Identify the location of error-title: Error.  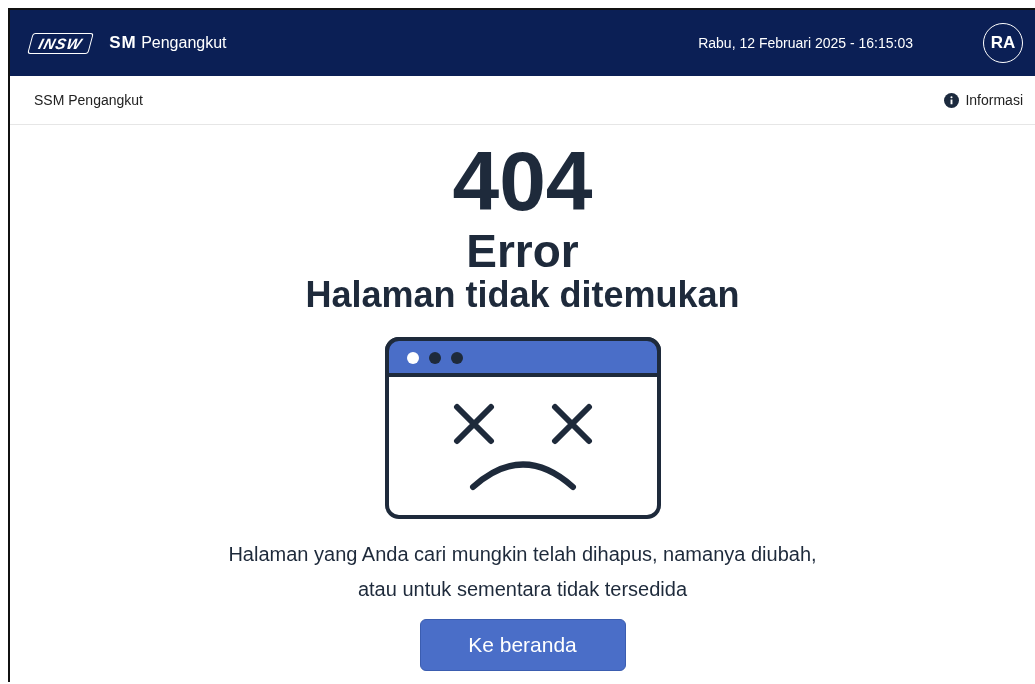
(522, 251).